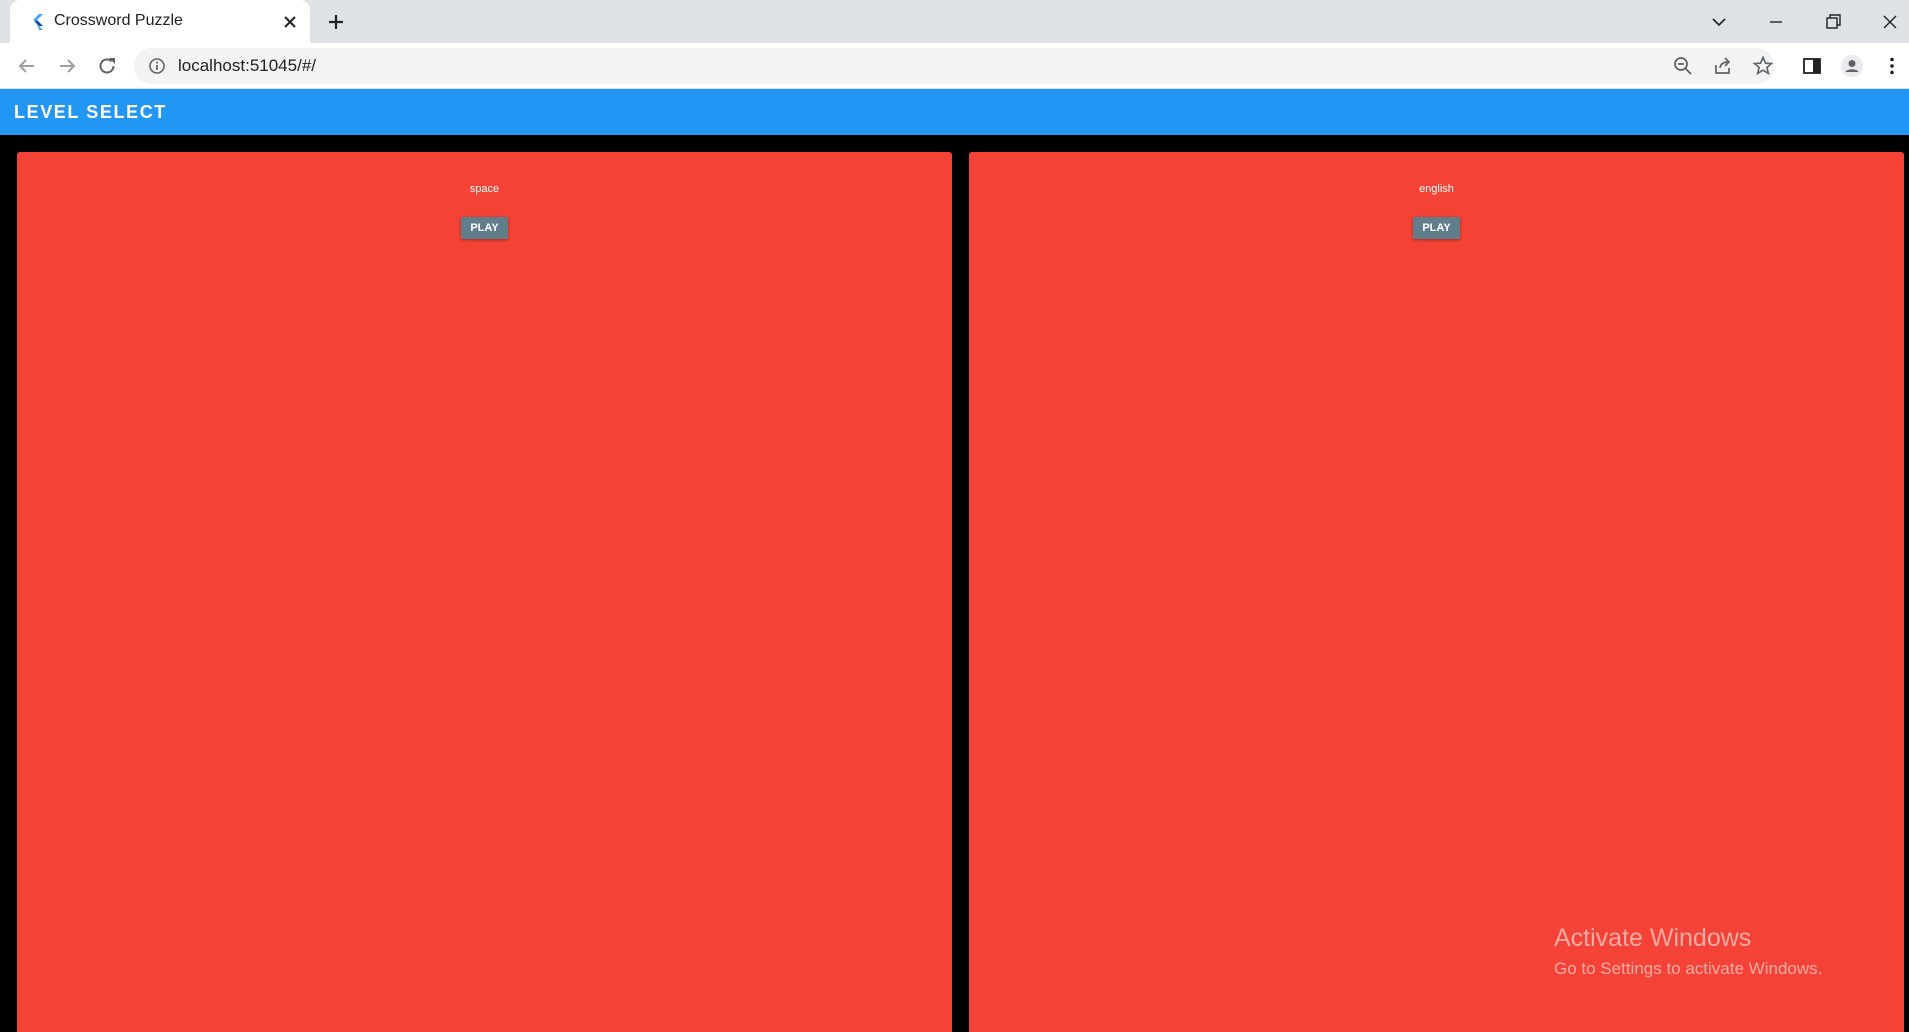 Image resolution: width=1909 pixels, height=1032 pixels. What do you see at coordinates (1892, 66) in the screenshot?
I see `more-vert-icon` at bounding box center [1892, 66].